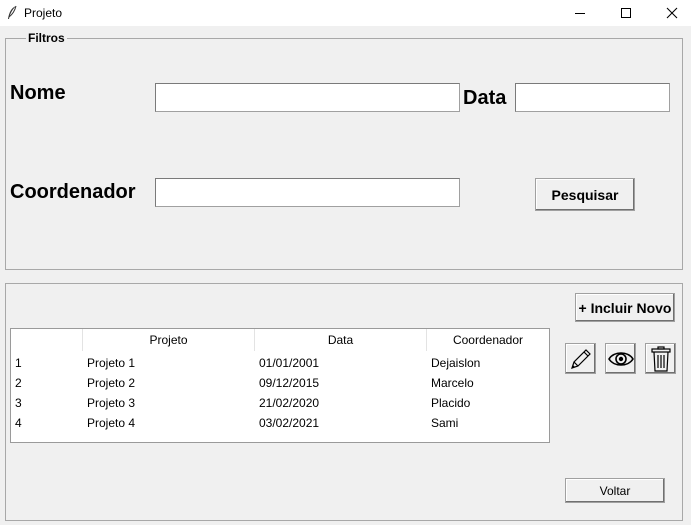  Describe the element at coordinates (111, 383) in the screenshot. I see `cell-projeto: Projeto 2` at that location.